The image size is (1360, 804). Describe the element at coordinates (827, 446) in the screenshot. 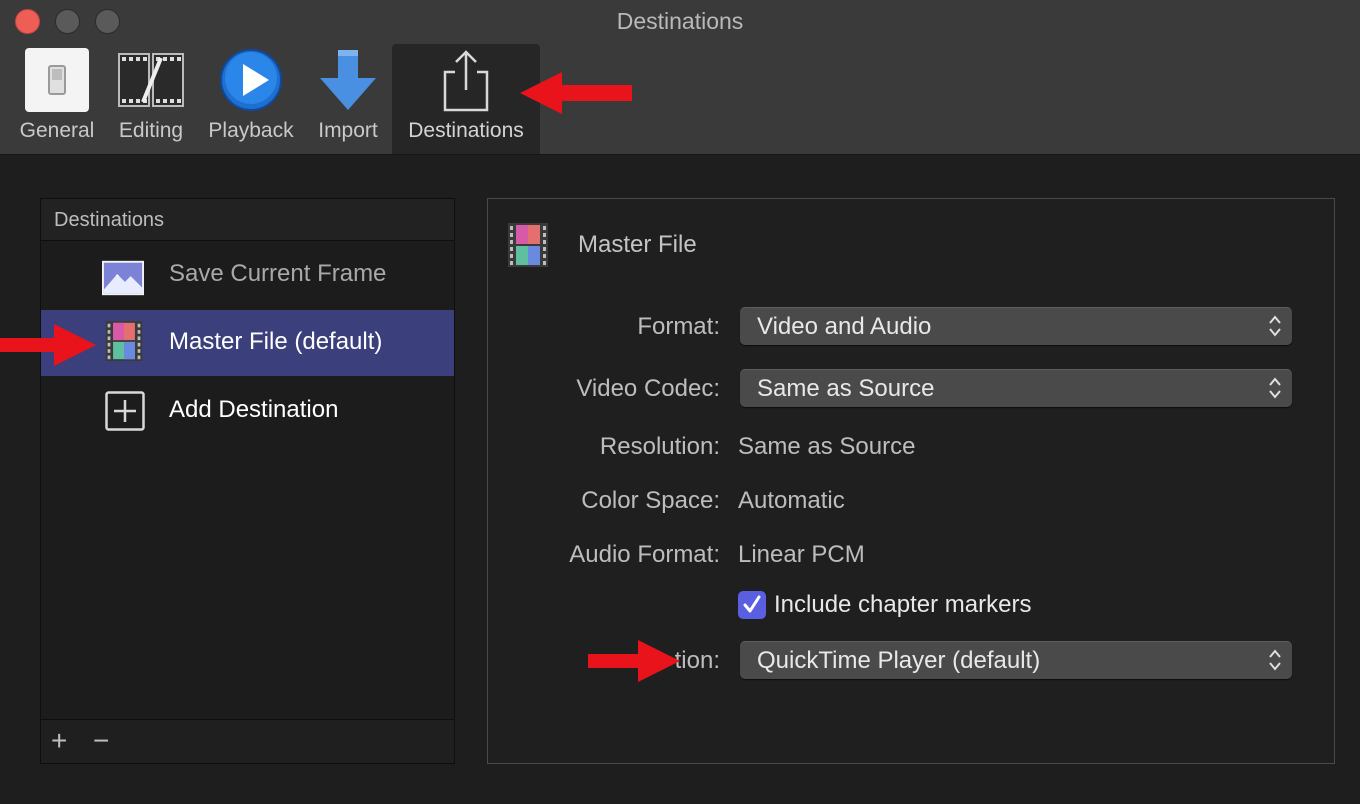

I see `resolution-value: Same as Source` at that location.